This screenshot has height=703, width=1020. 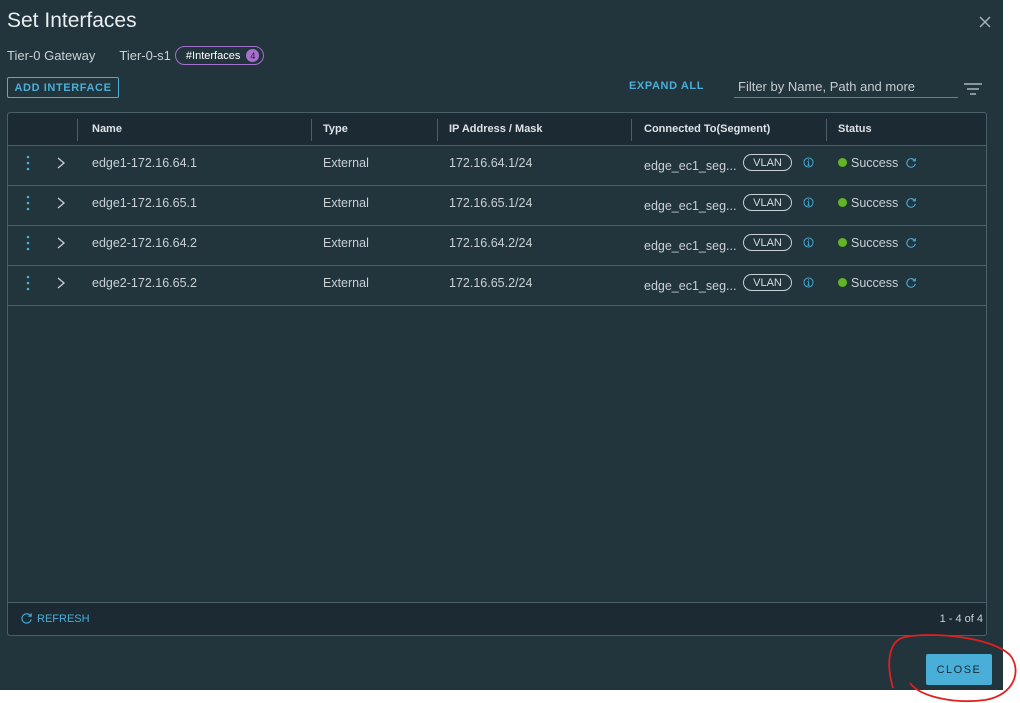 I want to click on cell-ip: 172.16.65.2/24, so click(x=491, y=282).